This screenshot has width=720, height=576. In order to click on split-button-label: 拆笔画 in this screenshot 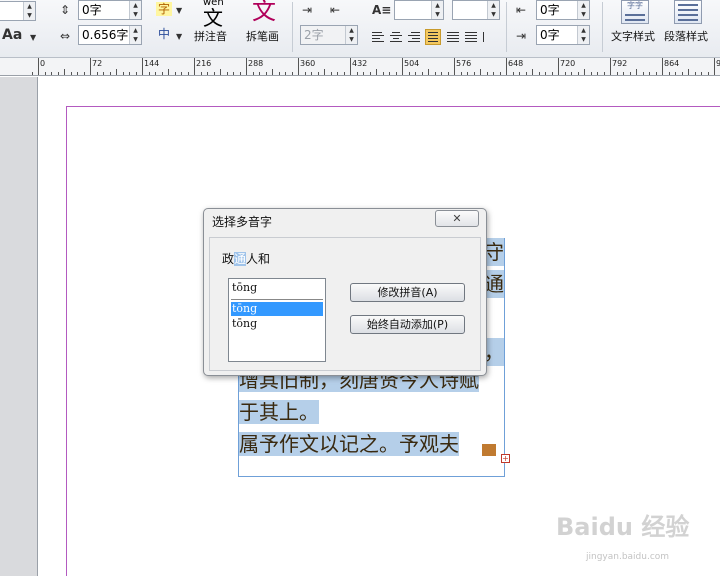, I will do `click(262, 36)`.